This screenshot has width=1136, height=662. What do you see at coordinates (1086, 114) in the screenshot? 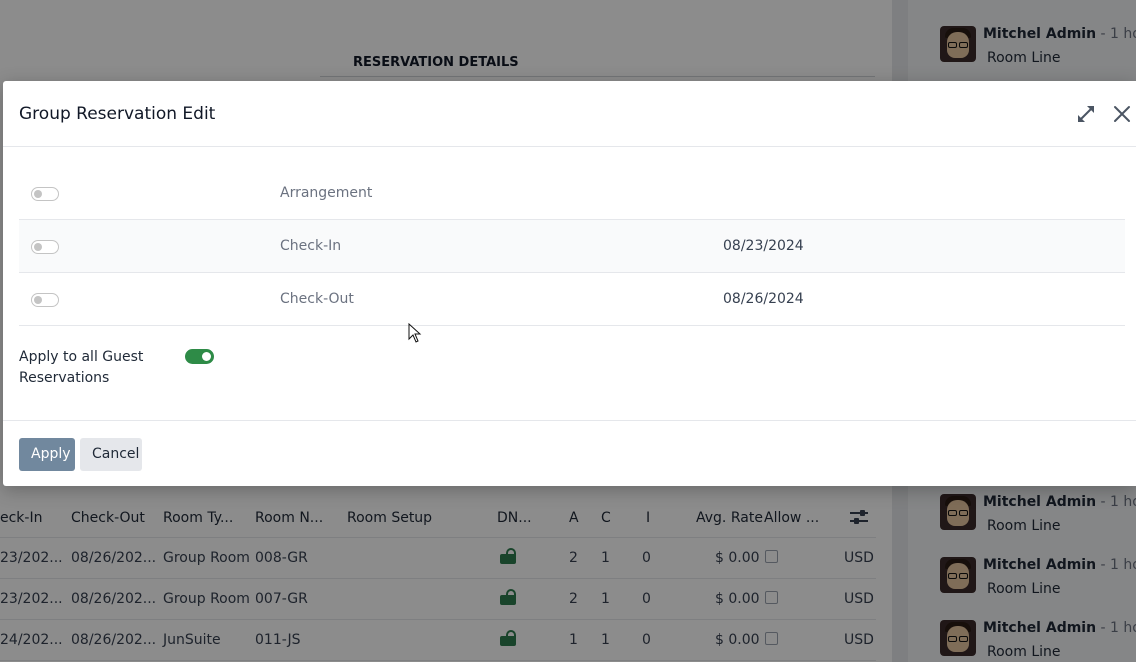
I see `expand-icon` at bounding box center [1086, 114].